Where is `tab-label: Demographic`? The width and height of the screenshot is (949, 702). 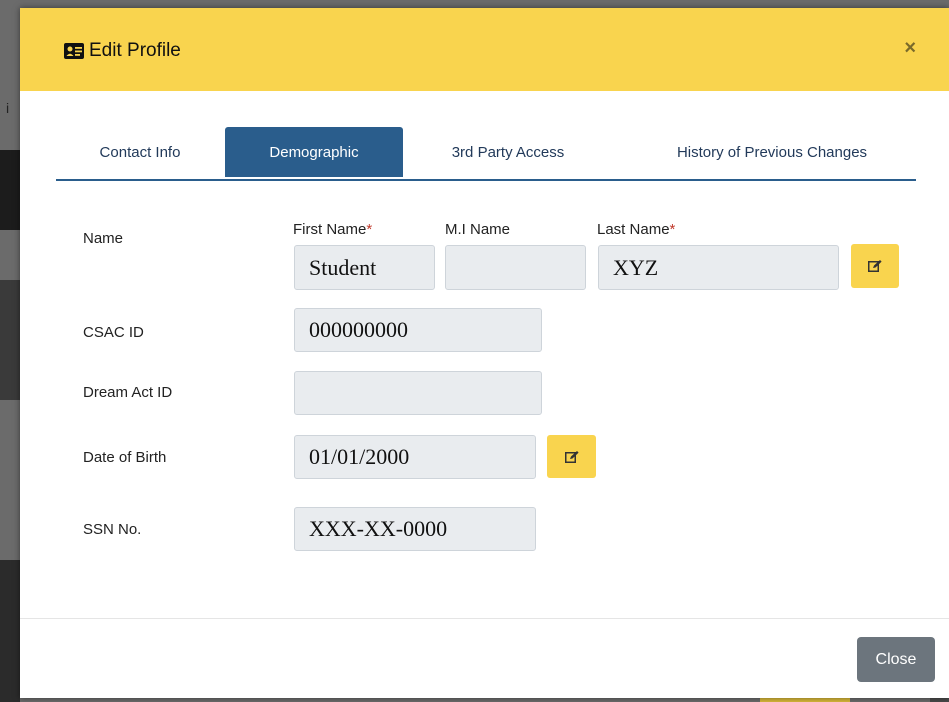 tab-label: Demographic is located at coordinates (314, 152).